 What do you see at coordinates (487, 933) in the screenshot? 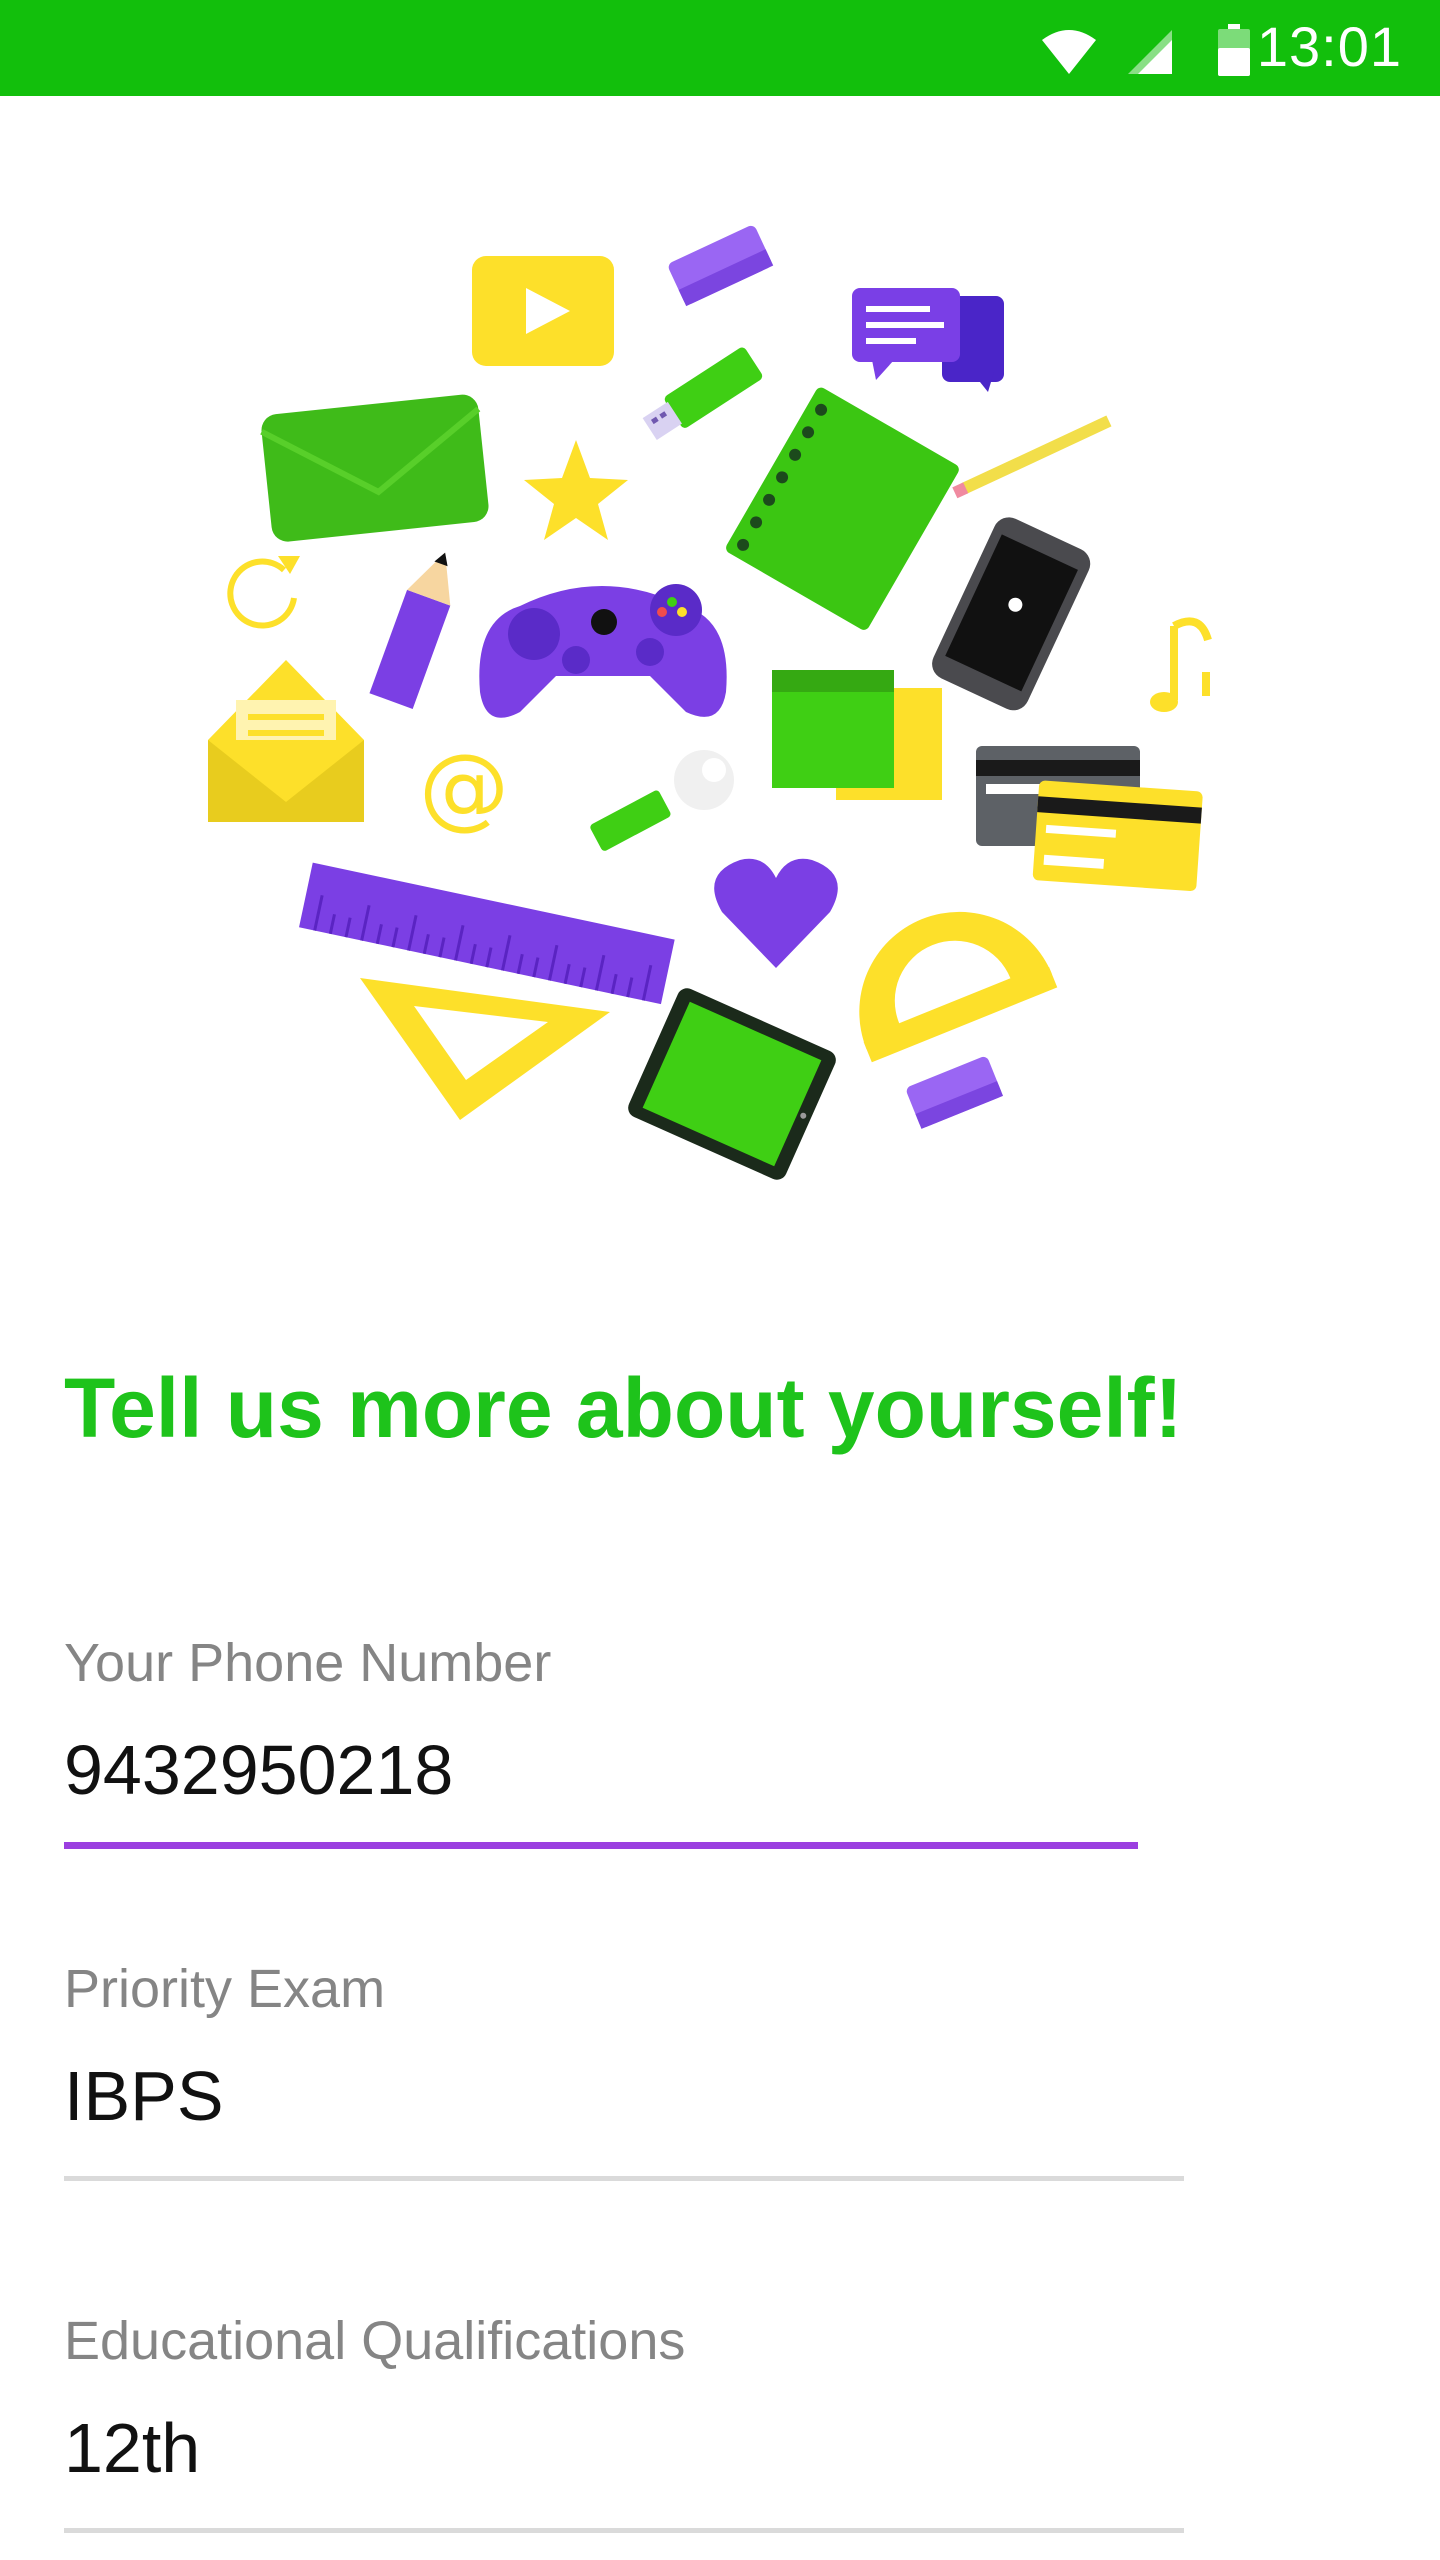
I see `ruler-icon` at bounding box center [487, 933].